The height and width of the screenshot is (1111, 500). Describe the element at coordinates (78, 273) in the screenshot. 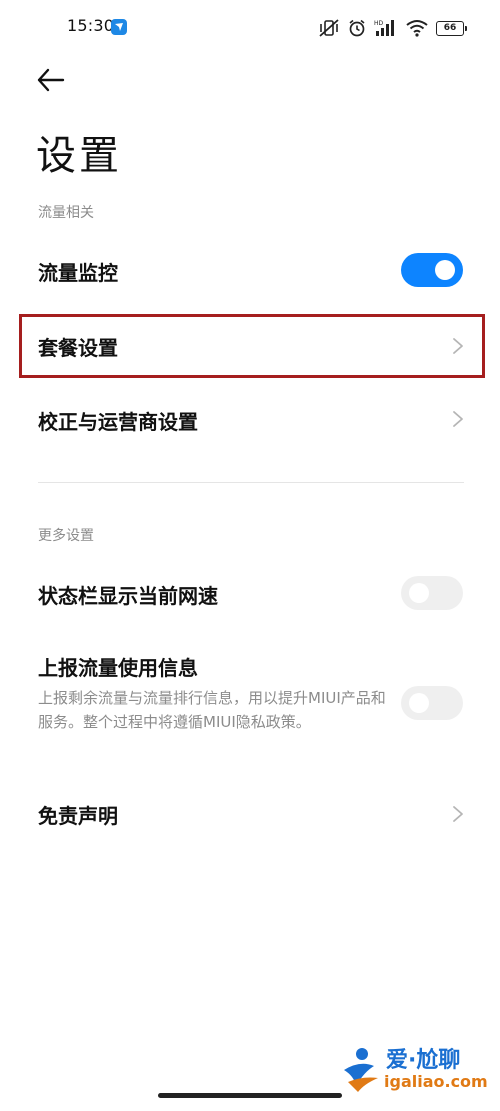

I see `traffic-monitor-label: 流量监控` at that location.